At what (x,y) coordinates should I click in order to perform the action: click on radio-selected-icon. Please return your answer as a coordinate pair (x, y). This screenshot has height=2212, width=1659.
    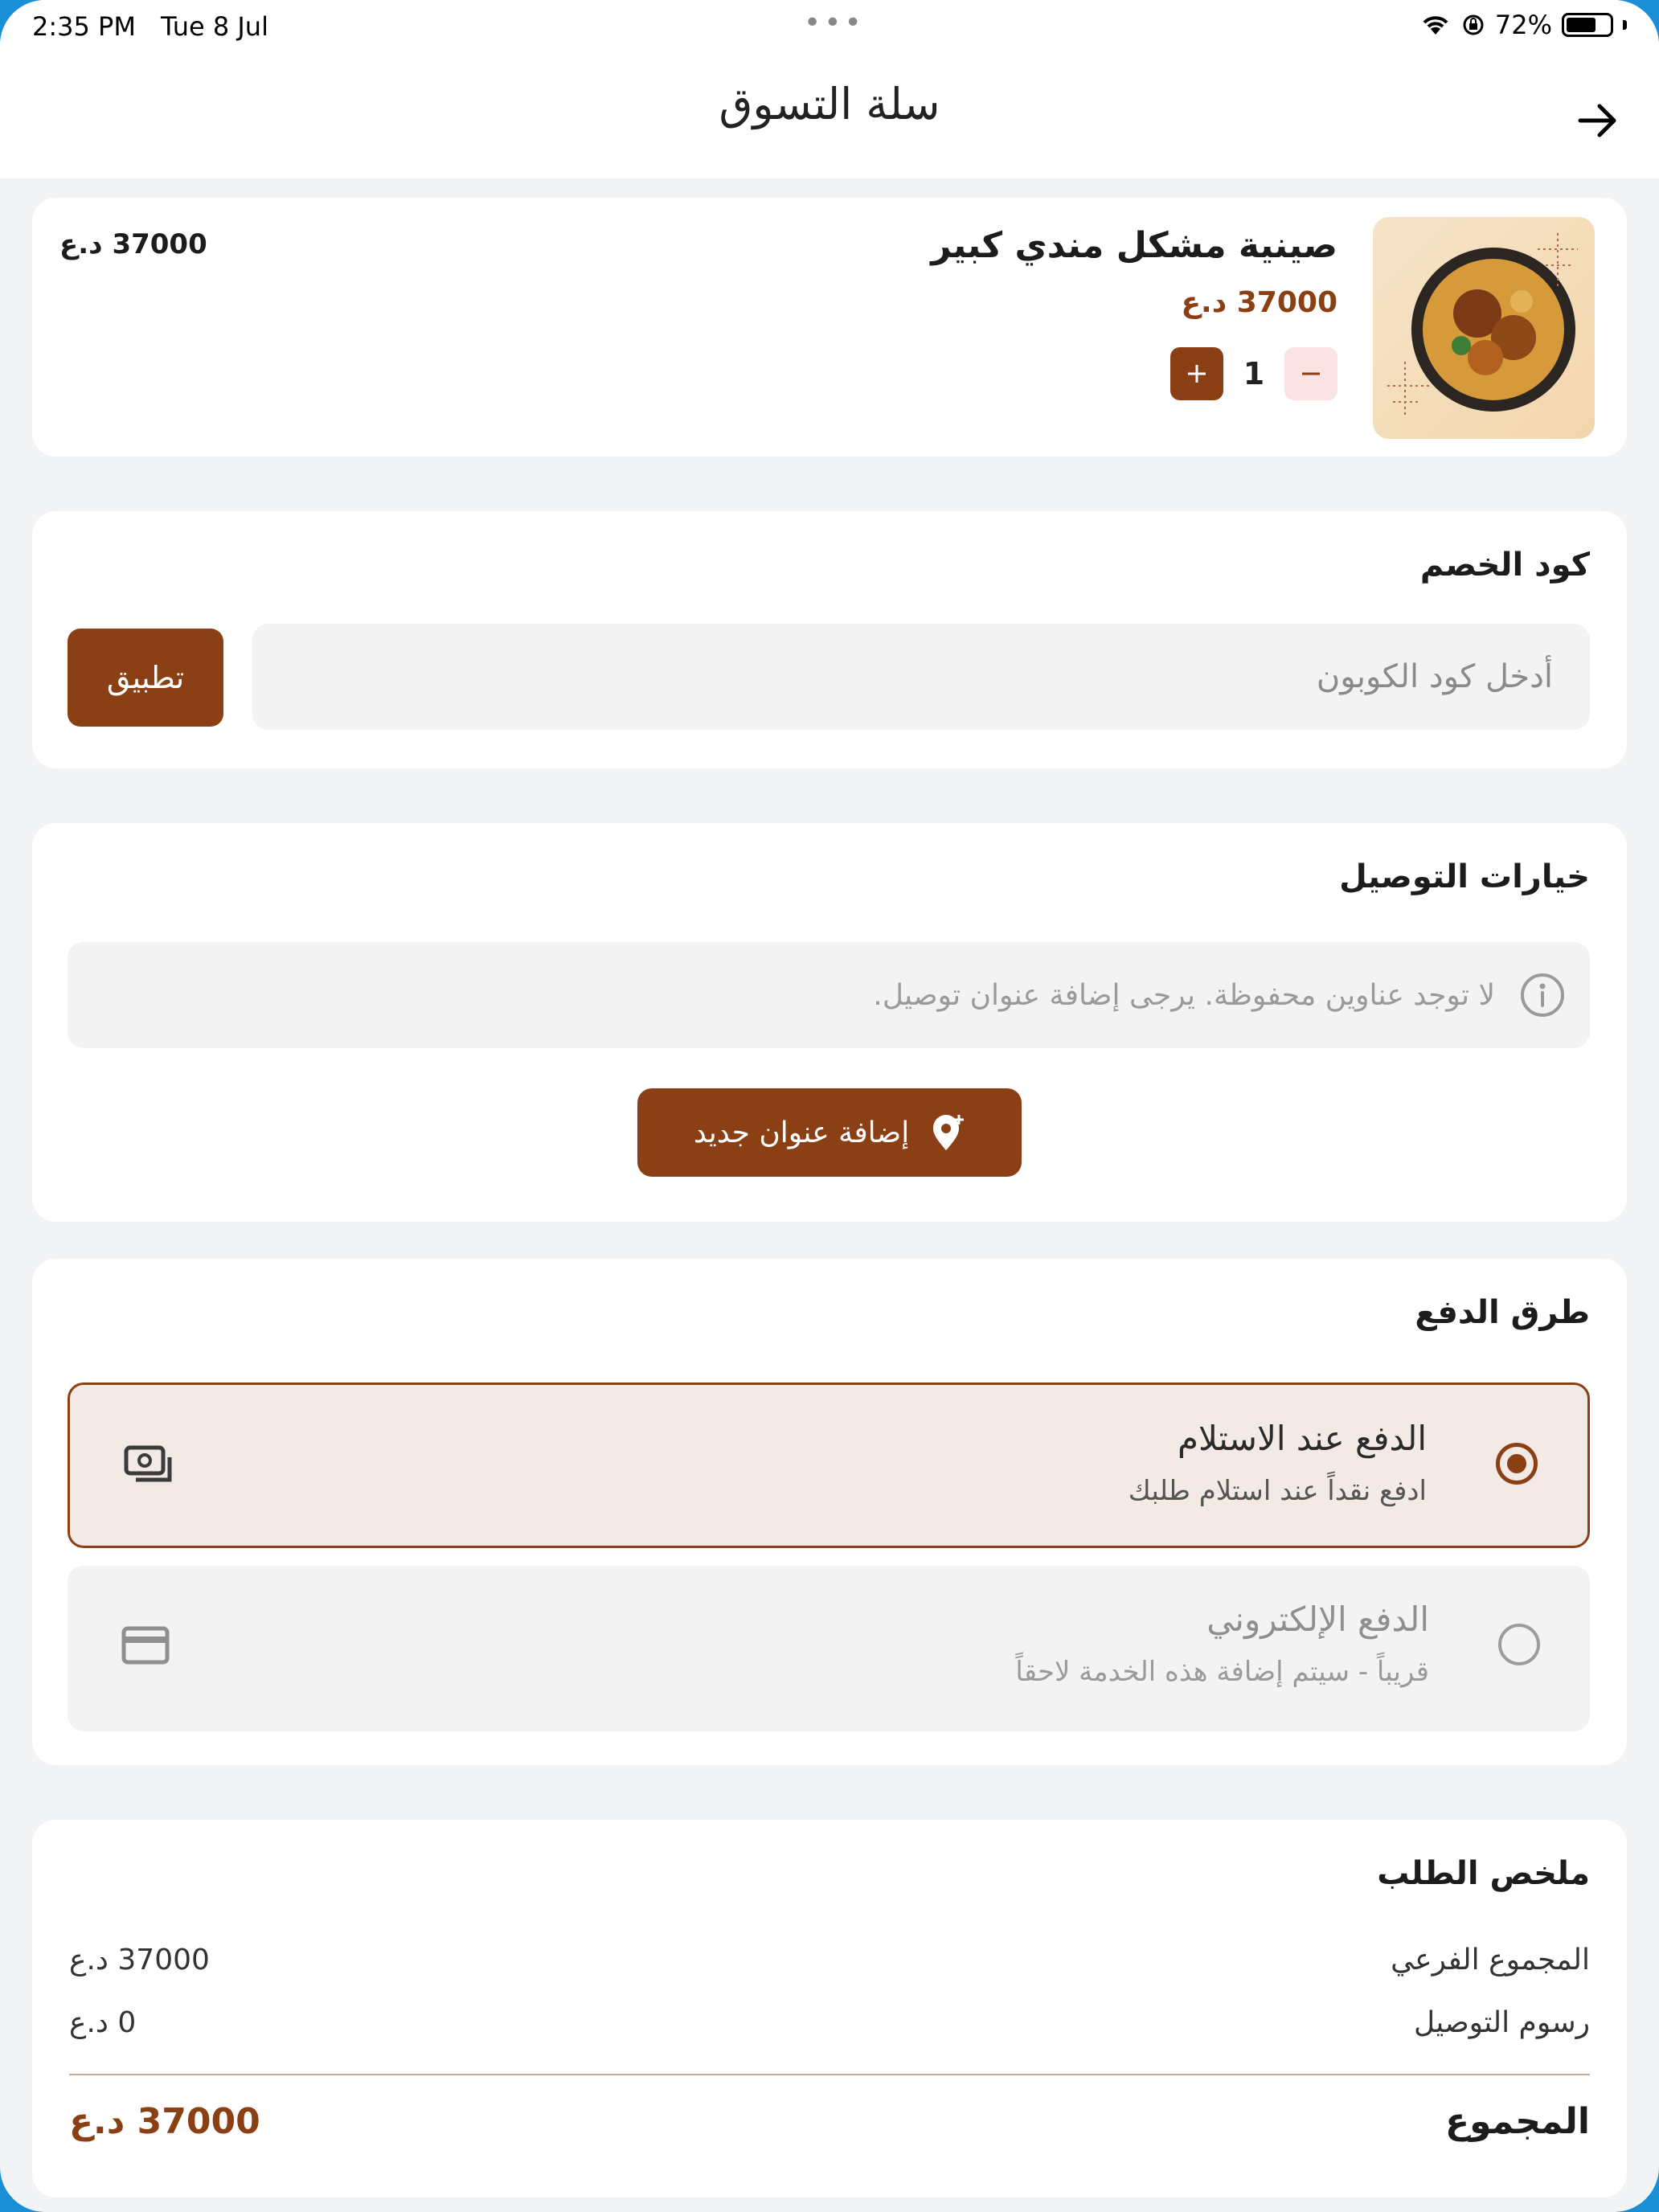
    Looking at the image, I should click on (1517, 1464).